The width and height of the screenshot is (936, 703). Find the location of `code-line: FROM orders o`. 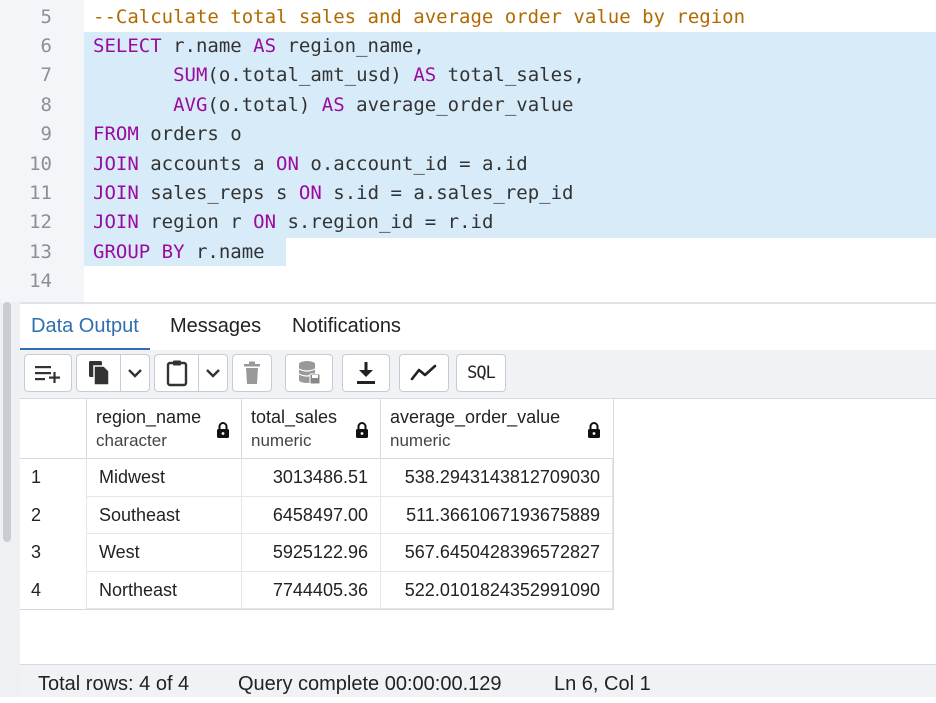

code-line: FROM orders o is located at coordinates (167, 134).